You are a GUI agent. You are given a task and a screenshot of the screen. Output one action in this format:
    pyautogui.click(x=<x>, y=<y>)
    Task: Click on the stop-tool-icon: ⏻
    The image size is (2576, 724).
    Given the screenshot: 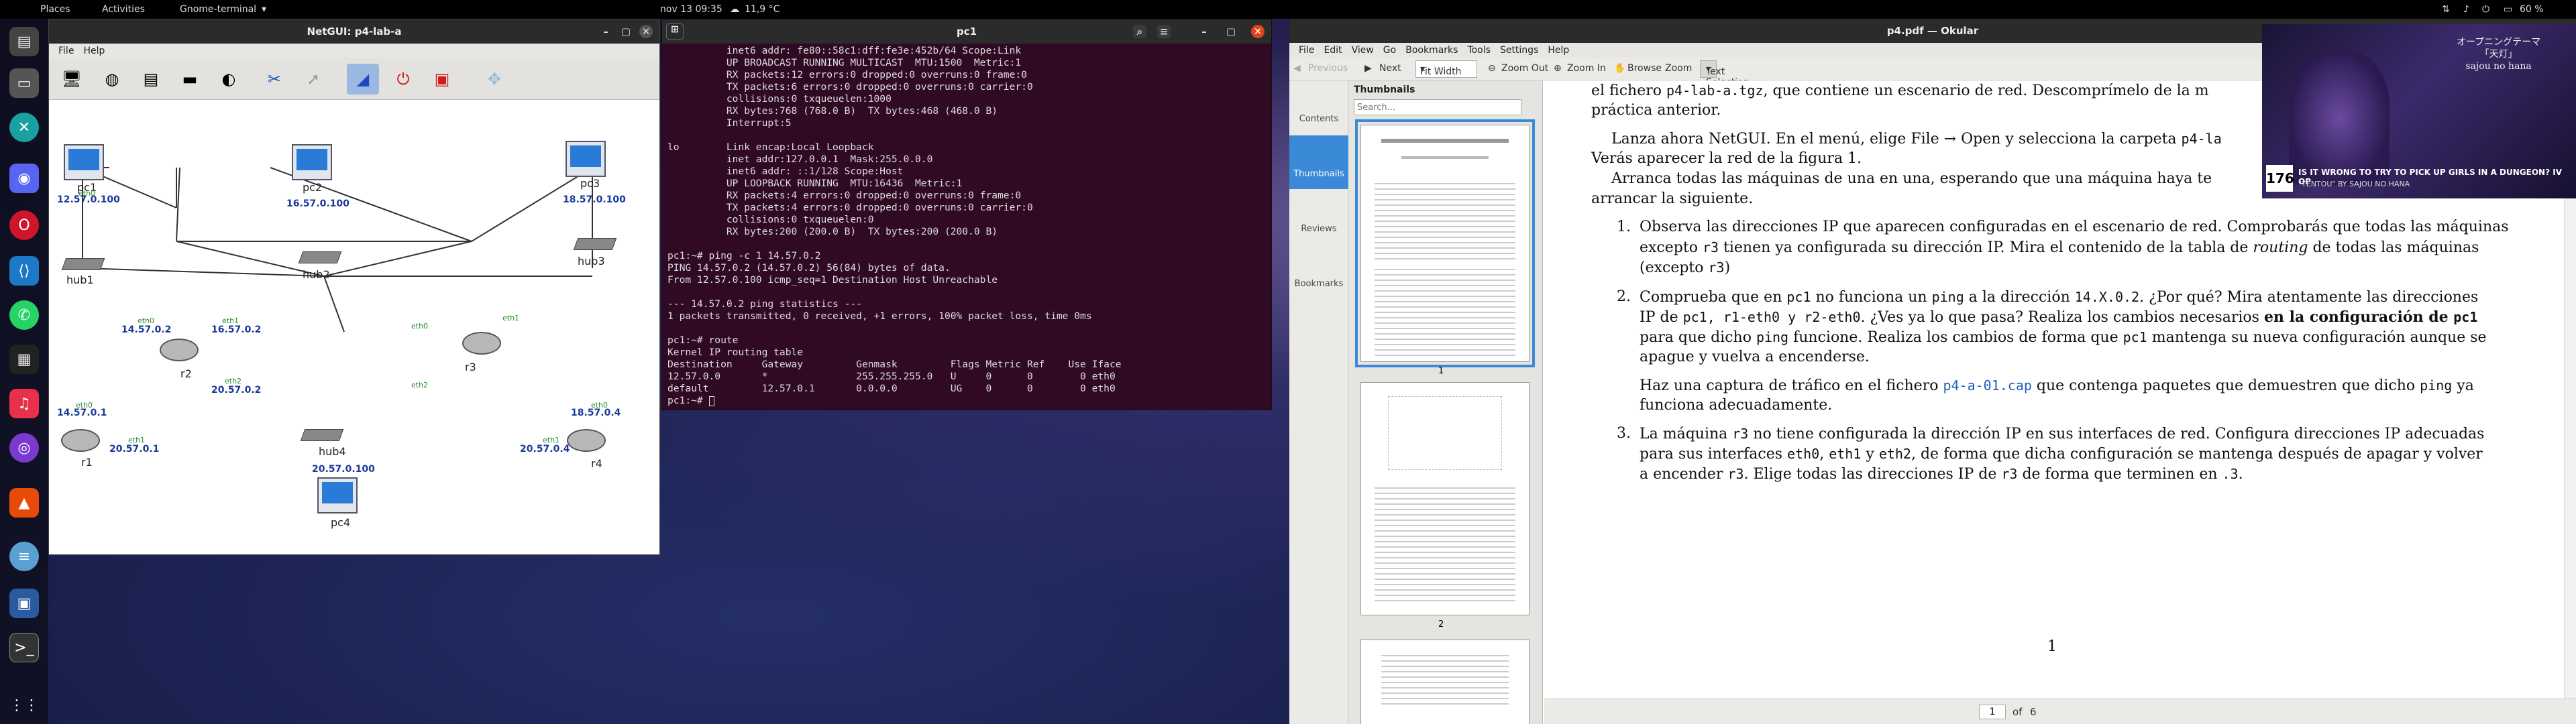 What is the action you would take?
    pyautogui.click(x=403, y=79)
    